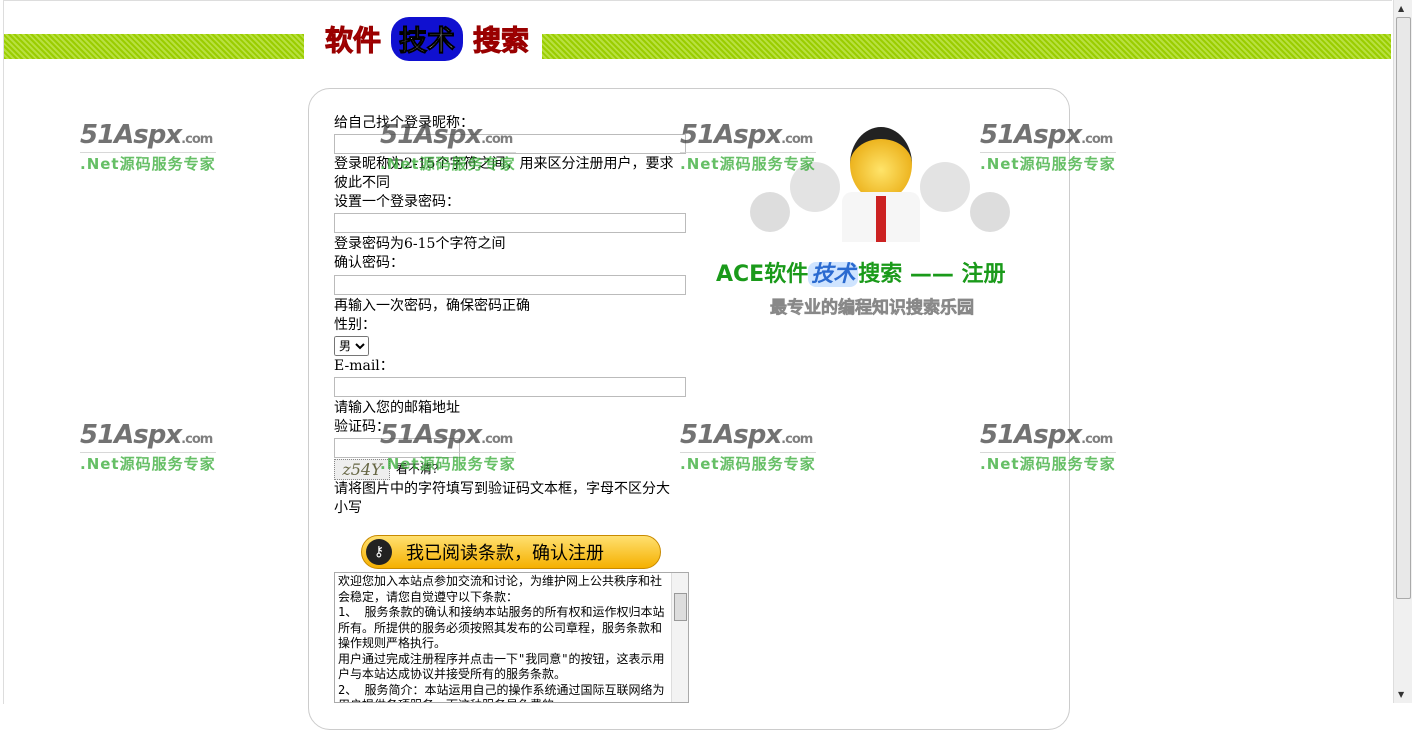  I want to click on people-illustration, so click(880, 182).